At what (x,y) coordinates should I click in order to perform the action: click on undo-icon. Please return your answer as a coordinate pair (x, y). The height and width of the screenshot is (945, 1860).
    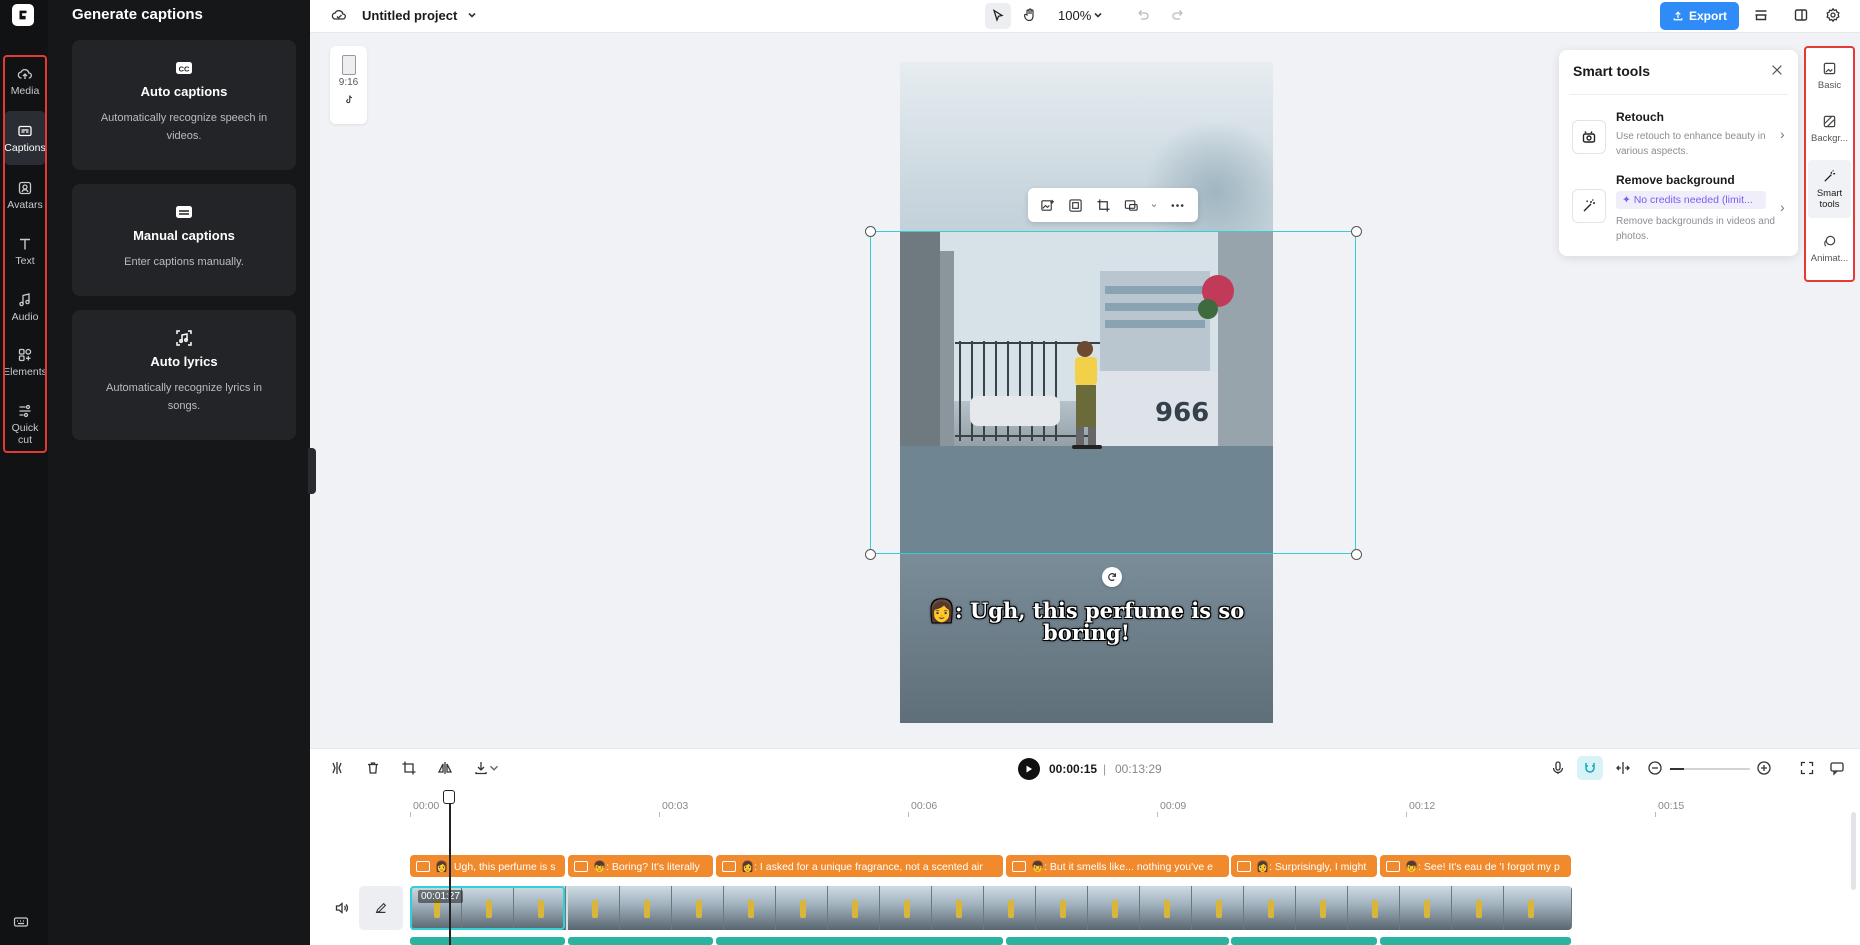
    Looking at the image, I should click on (1143, 15).